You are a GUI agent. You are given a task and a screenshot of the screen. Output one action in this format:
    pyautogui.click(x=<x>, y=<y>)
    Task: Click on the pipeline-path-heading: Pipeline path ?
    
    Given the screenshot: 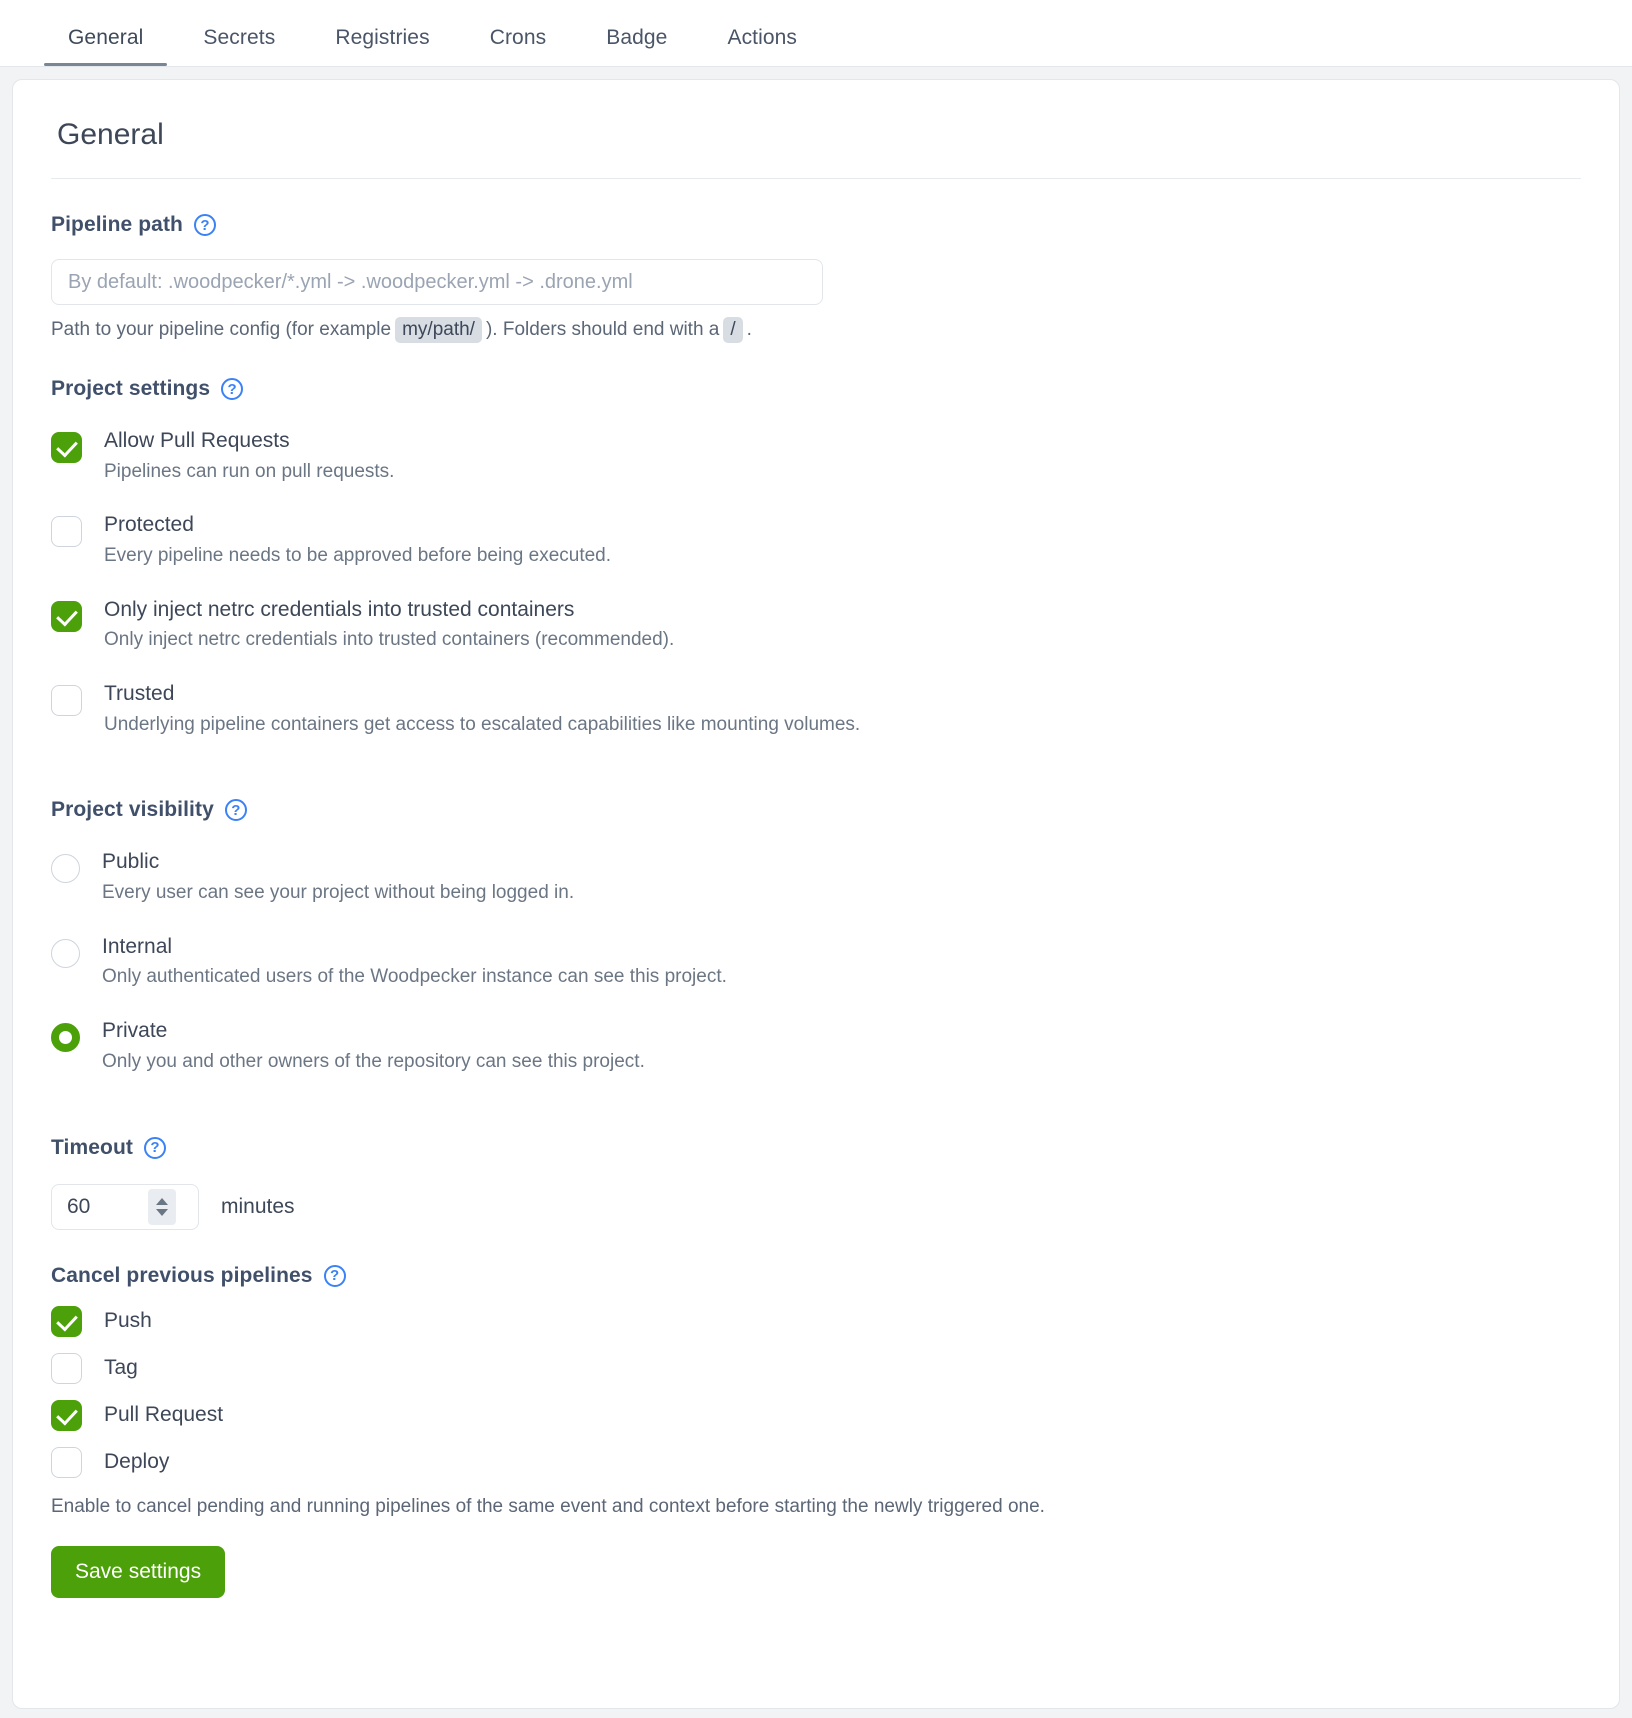 What is the action you would take?
    pyautogui.click(x=816, y=225)
    